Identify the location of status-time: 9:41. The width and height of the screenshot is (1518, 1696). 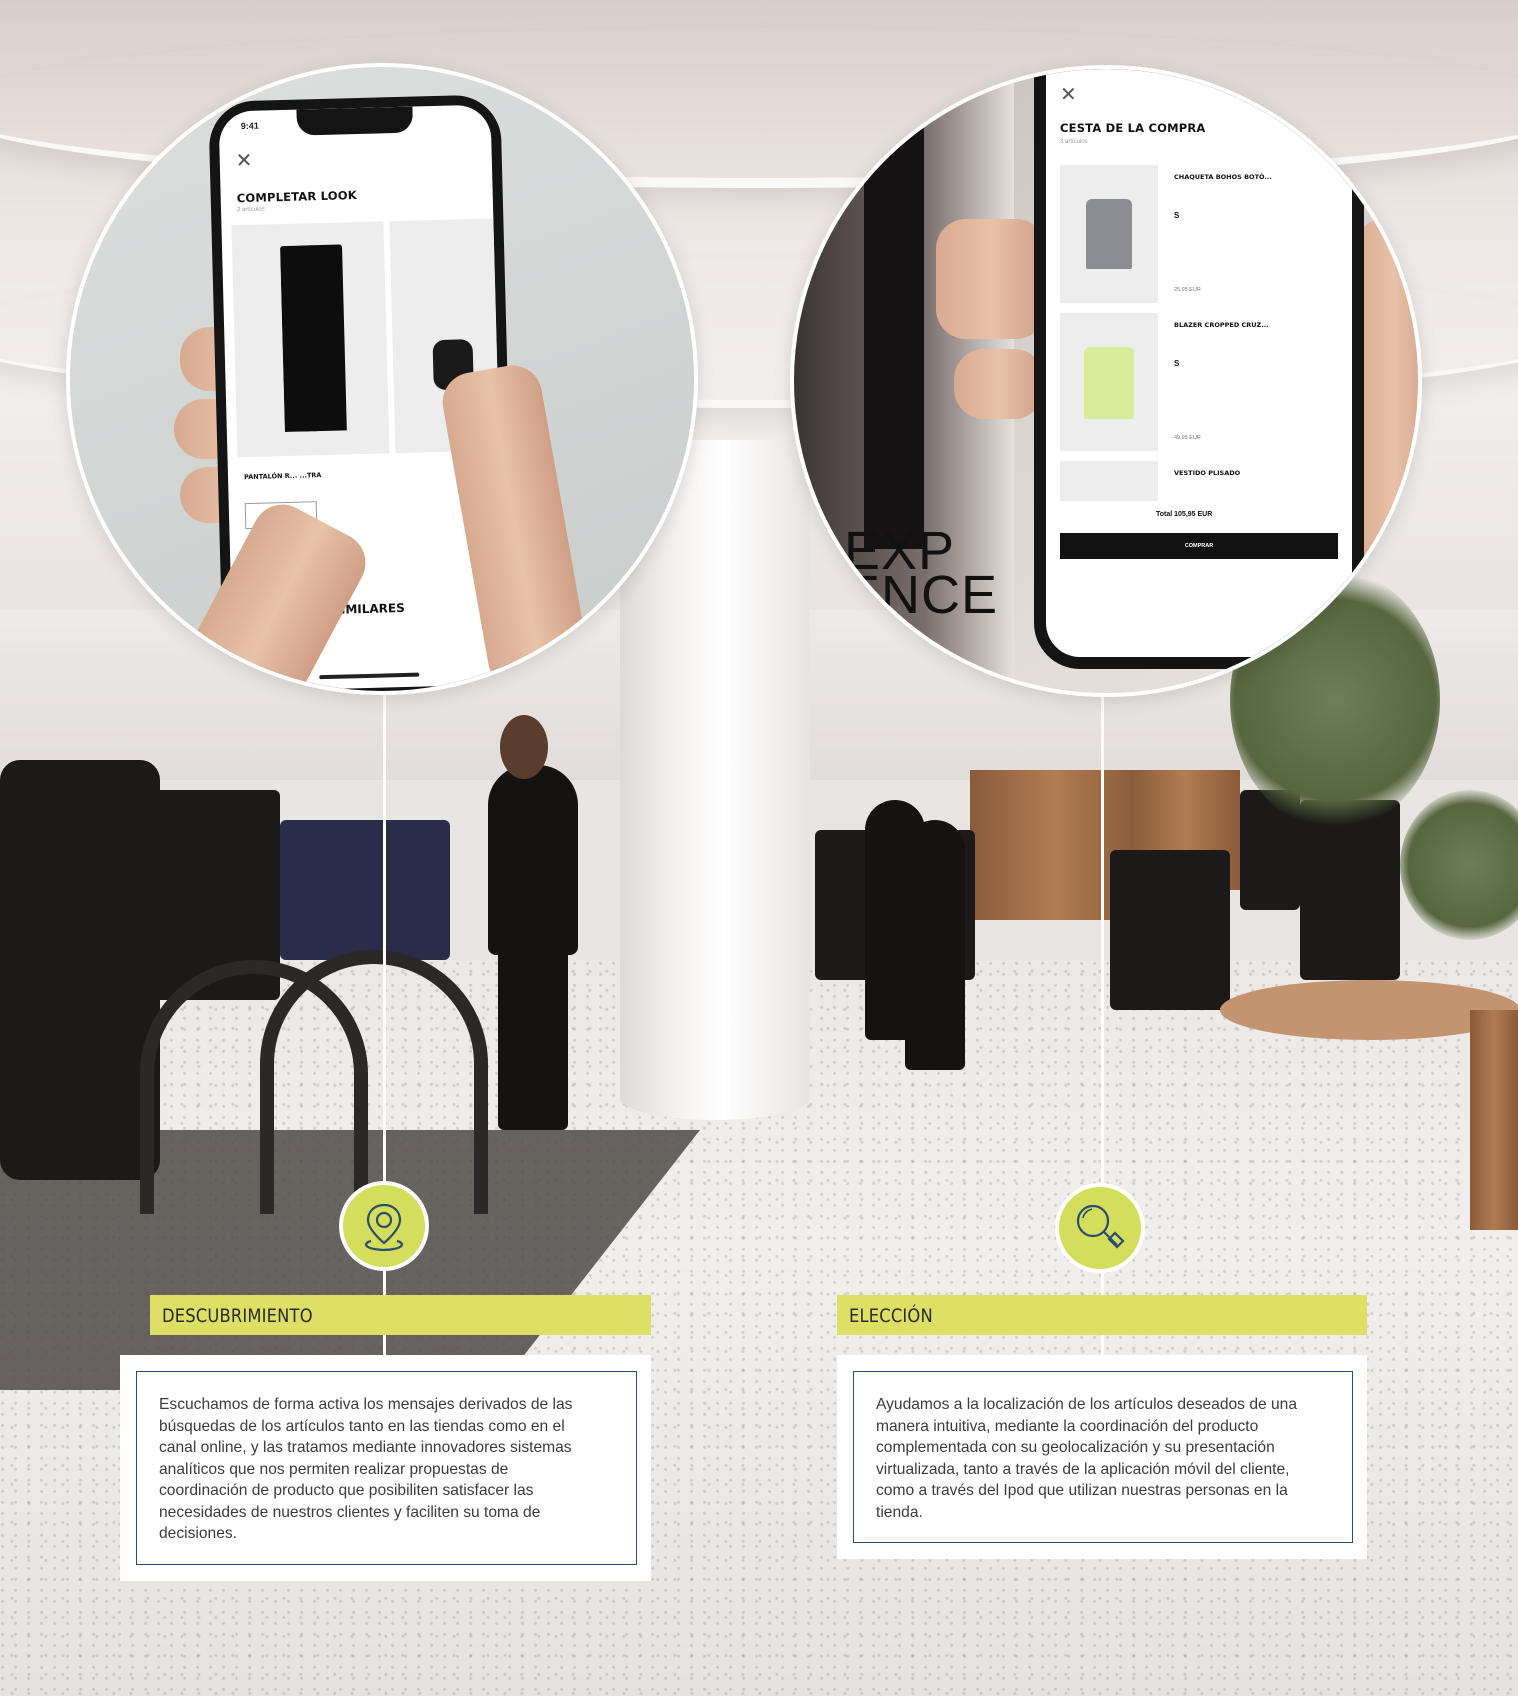
(249, 126).